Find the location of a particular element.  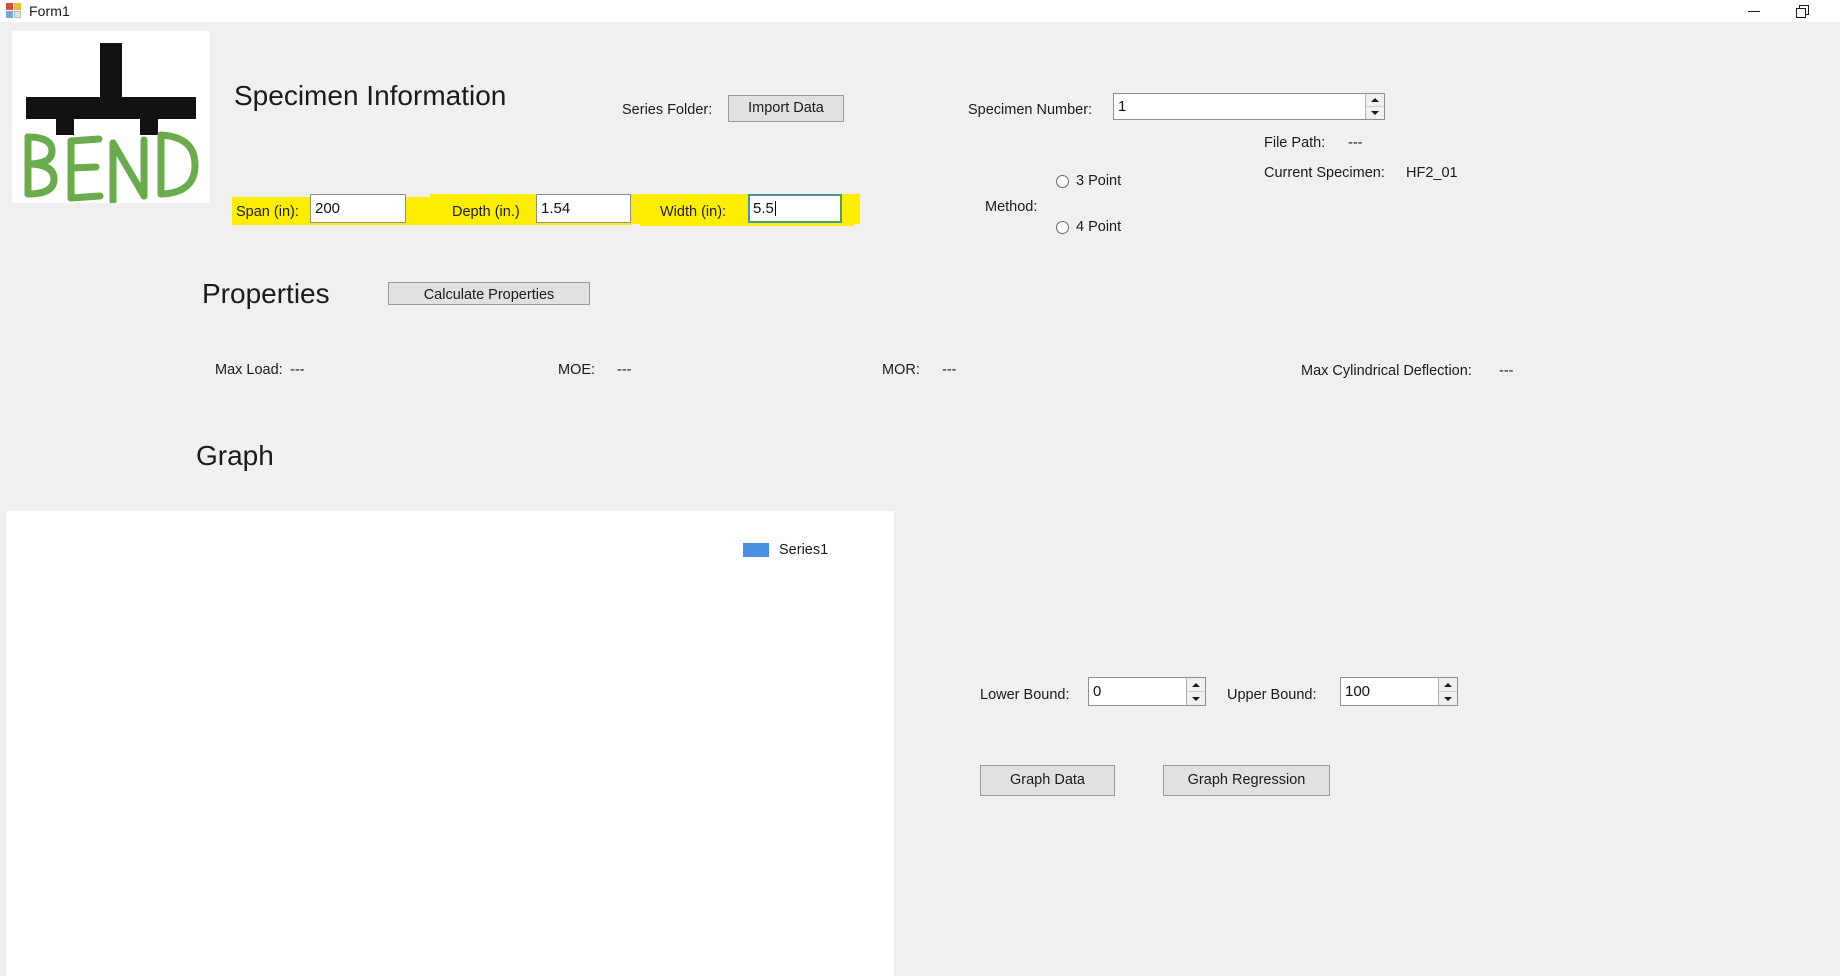

import-data-button-label: Import Data is located at coordinates (786, 108).